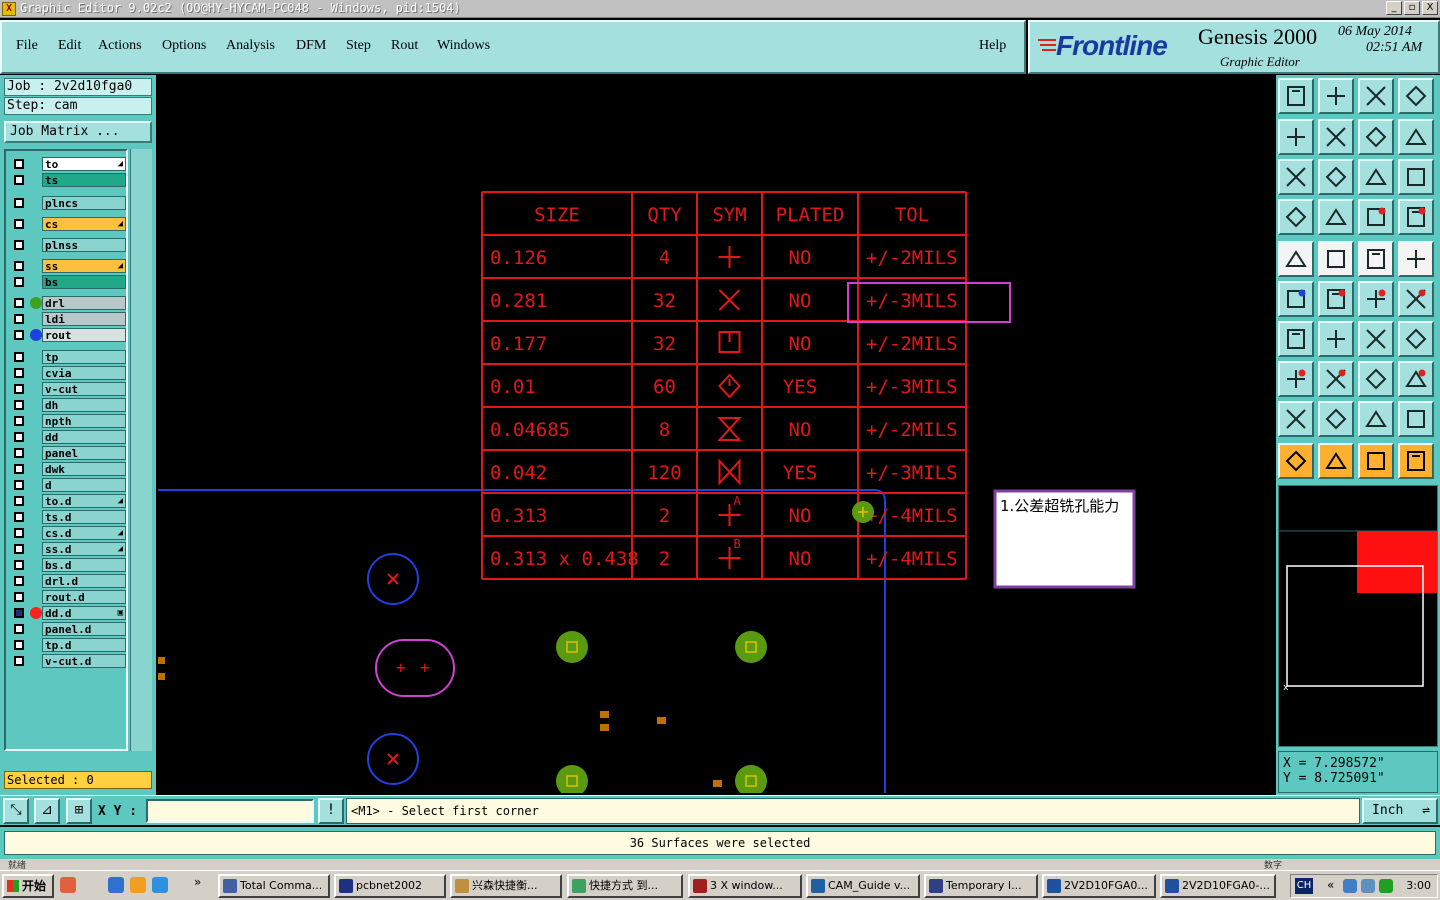  What do you see at coordinates (1376, 379) in the screenshot?
I see `resize-button` at bounding box center [1376, 379].